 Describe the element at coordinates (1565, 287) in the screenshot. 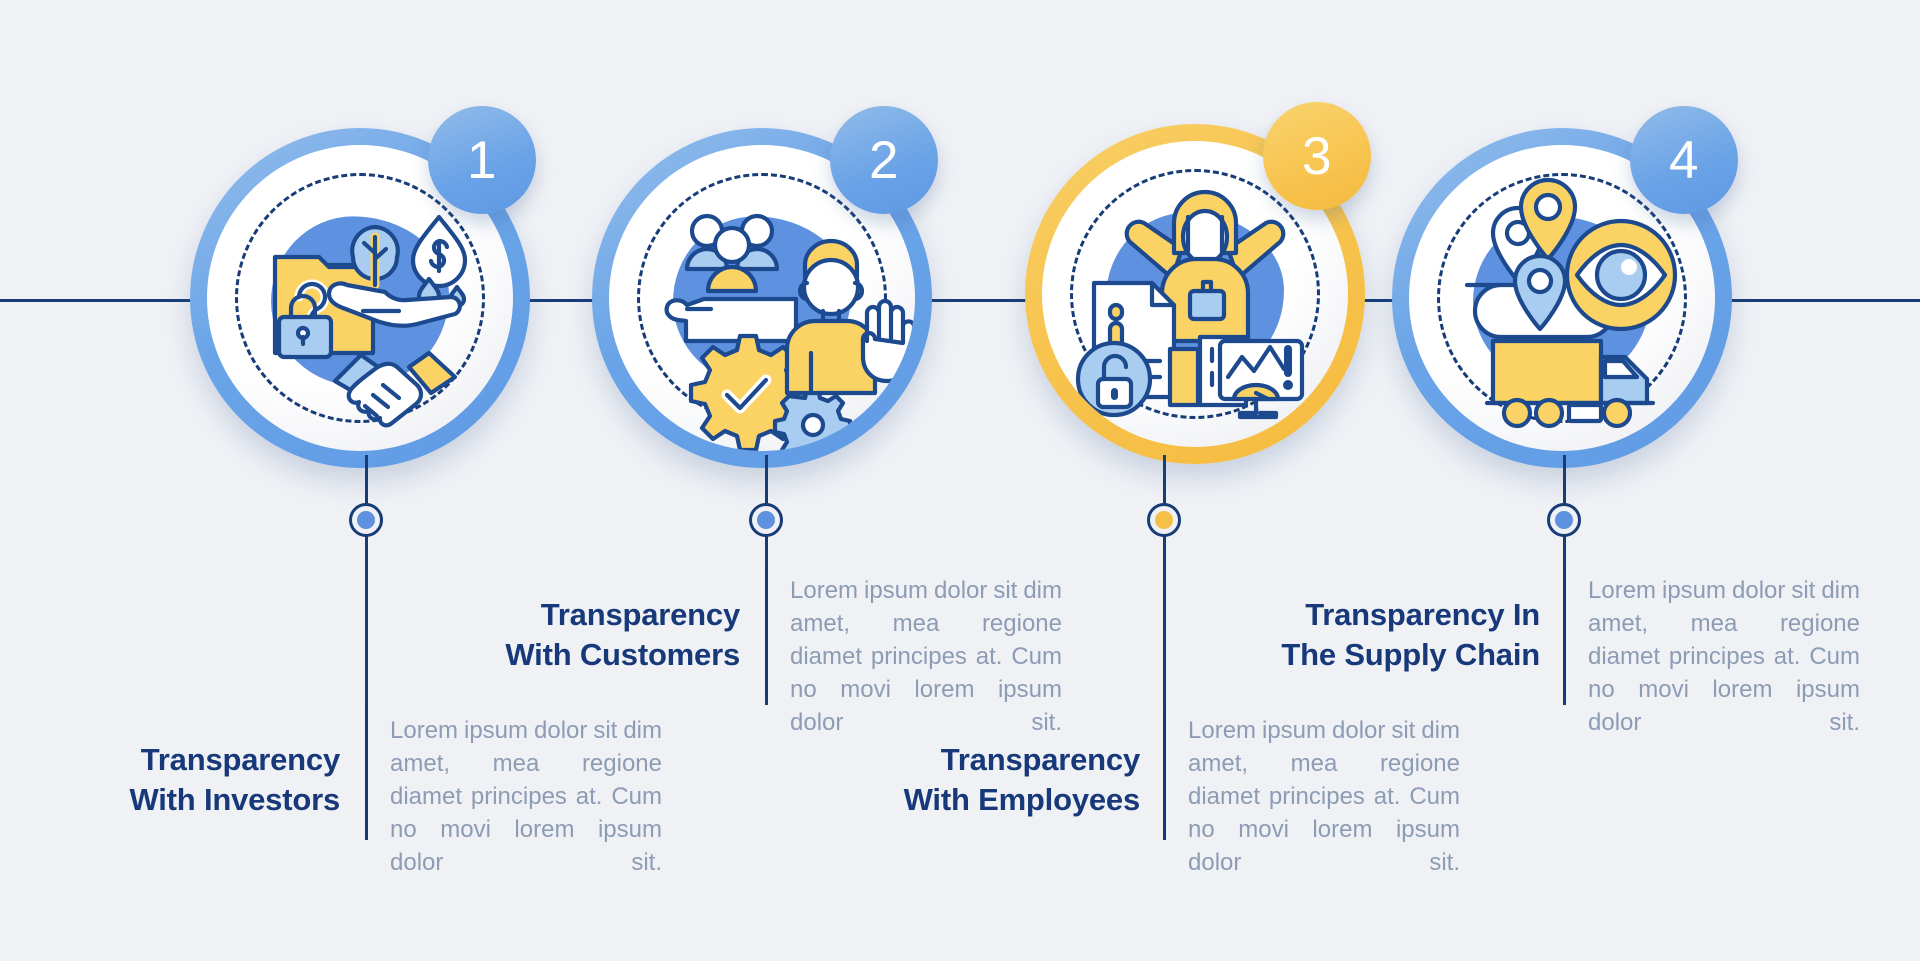

I see `step-node-4: 4` at that location.